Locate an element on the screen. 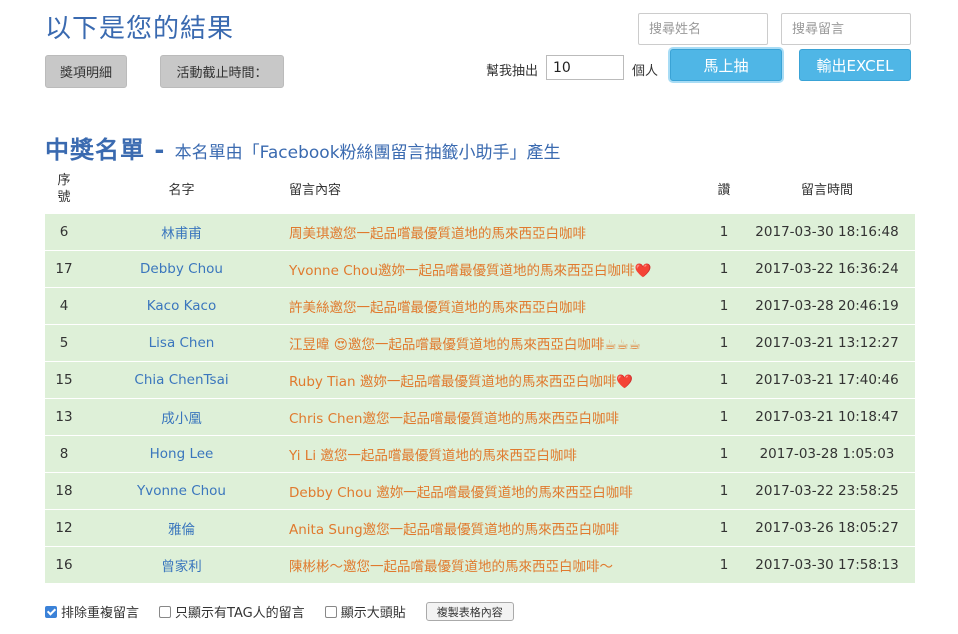 Image resolution: width=958 pixels, height=634 pixels. row-time: 2017-03-28 1:05:03 is located at coordinates (827, 453).